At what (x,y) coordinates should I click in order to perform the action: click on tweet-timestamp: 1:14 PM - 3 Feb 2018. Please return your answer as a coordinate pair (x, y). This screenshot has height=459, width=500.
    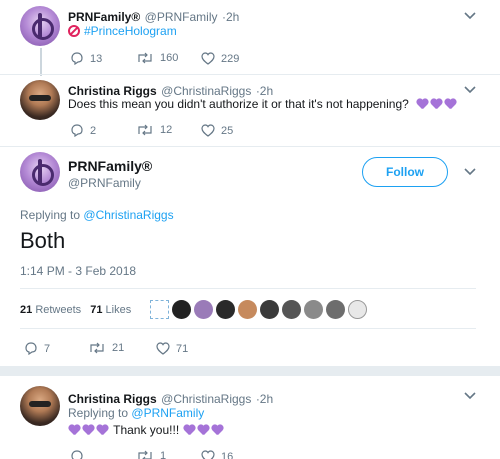
    Looking at the image, I should click on (78, 271).